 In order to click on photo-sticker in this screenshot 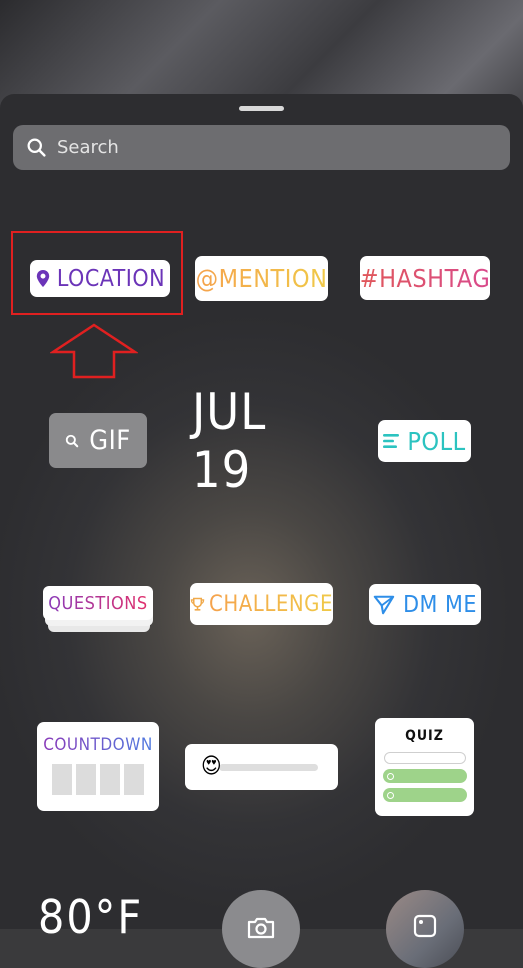, I will do `click(425, 929)`.